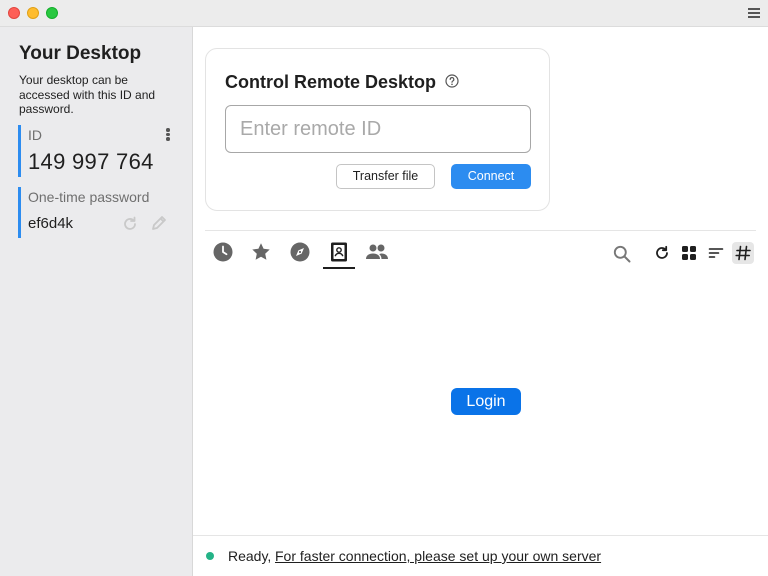 Image resolution: width=768 pixels, height=576 pixels. What do you see at coordinates (486, 401) in the screenshot?
I see `login-button: Login` at bounding box center [486, 401].